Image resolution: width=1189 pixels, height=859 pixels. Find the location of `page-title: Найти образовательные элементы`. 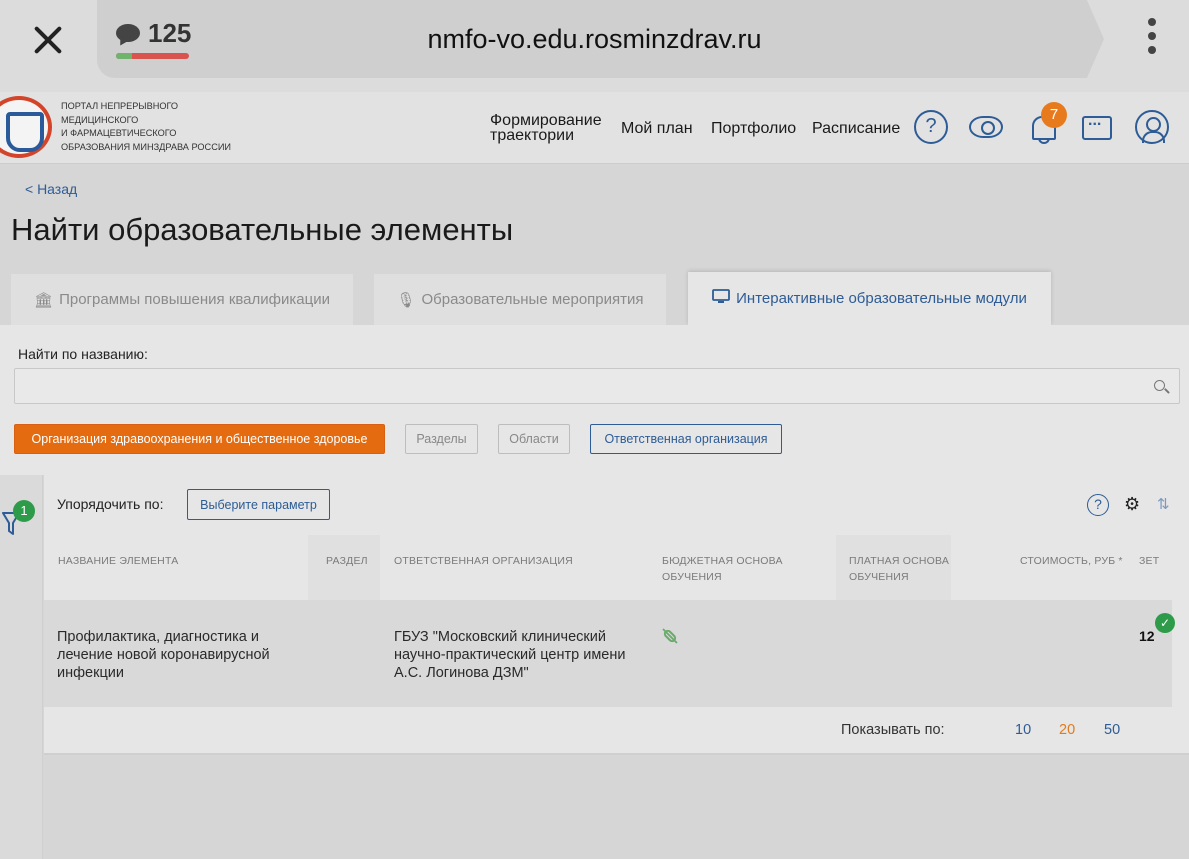

page-title: Найти образовательные элементы is located at coordinates (262, 229).